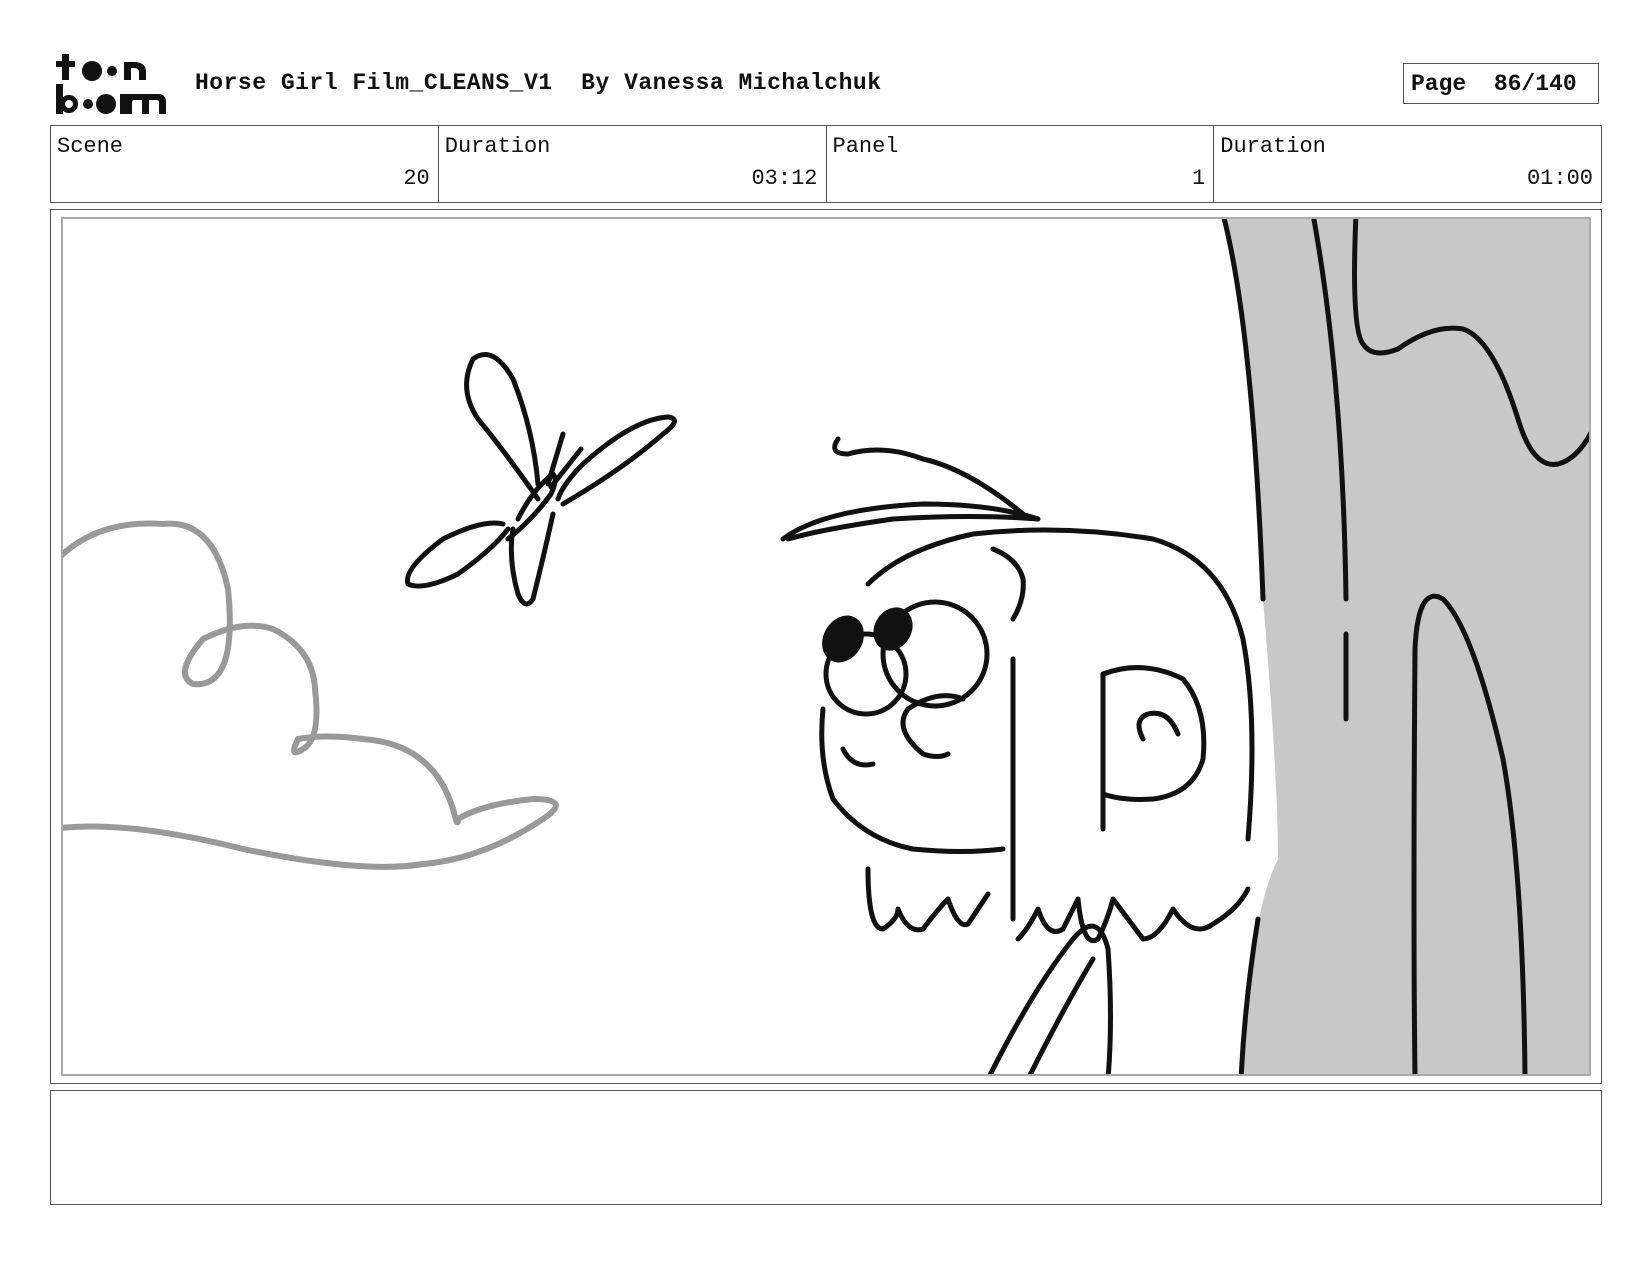 This screenshot has width=1650, height=1275. Describe the element at coordinates (858, 757) in the screenshot. I see `character-mouth` at that location.